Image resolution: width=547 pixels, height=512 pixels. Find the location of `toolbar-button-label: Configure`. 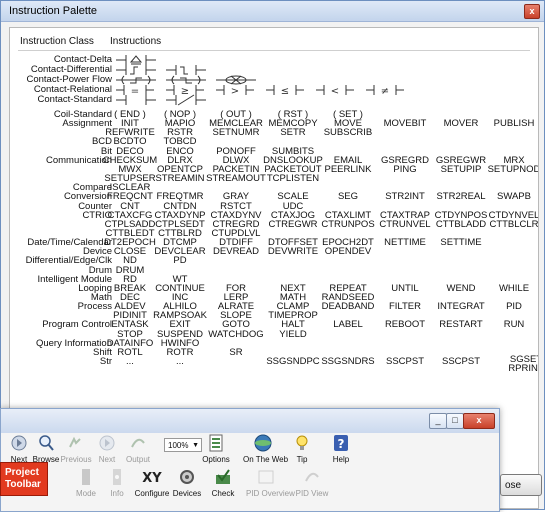

toolbar-button-label: Configure is located at coordinates (152, 493).